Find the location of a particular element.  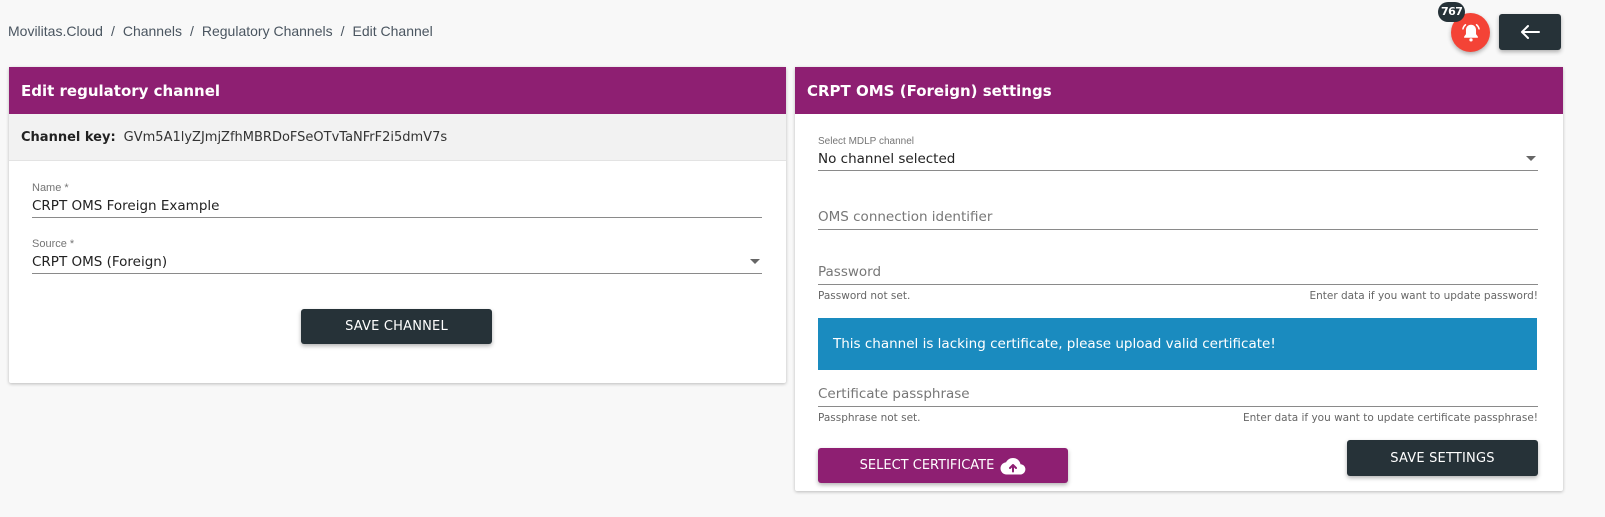

arrow-left-icon is located at coordinates (1530, 32).